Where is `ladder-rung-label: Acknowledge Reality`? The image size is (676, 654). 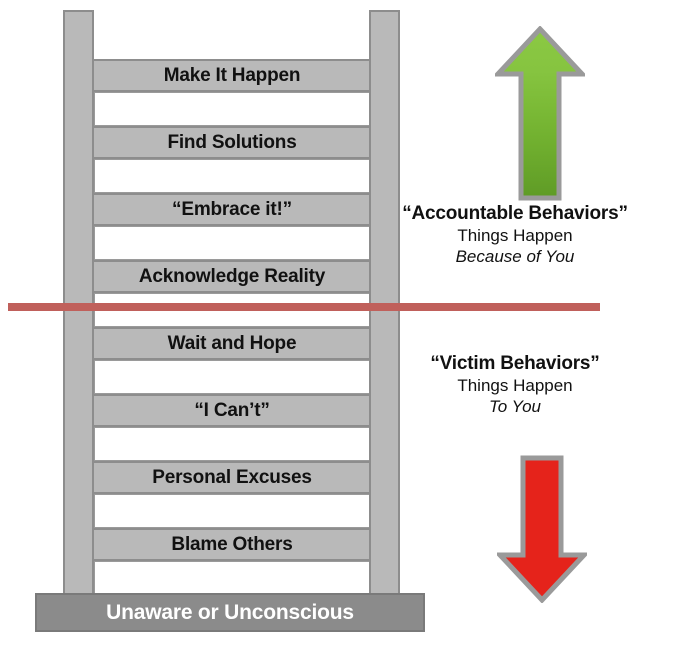
ladder-rung-label: Acknowledge Reality is located at coordinates (232, 276).